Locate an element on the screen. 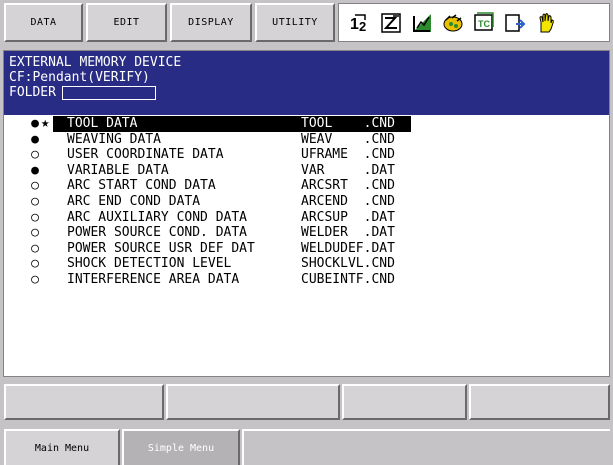  multi-group-icon: 1 2 is located at coordinates (358, 23).